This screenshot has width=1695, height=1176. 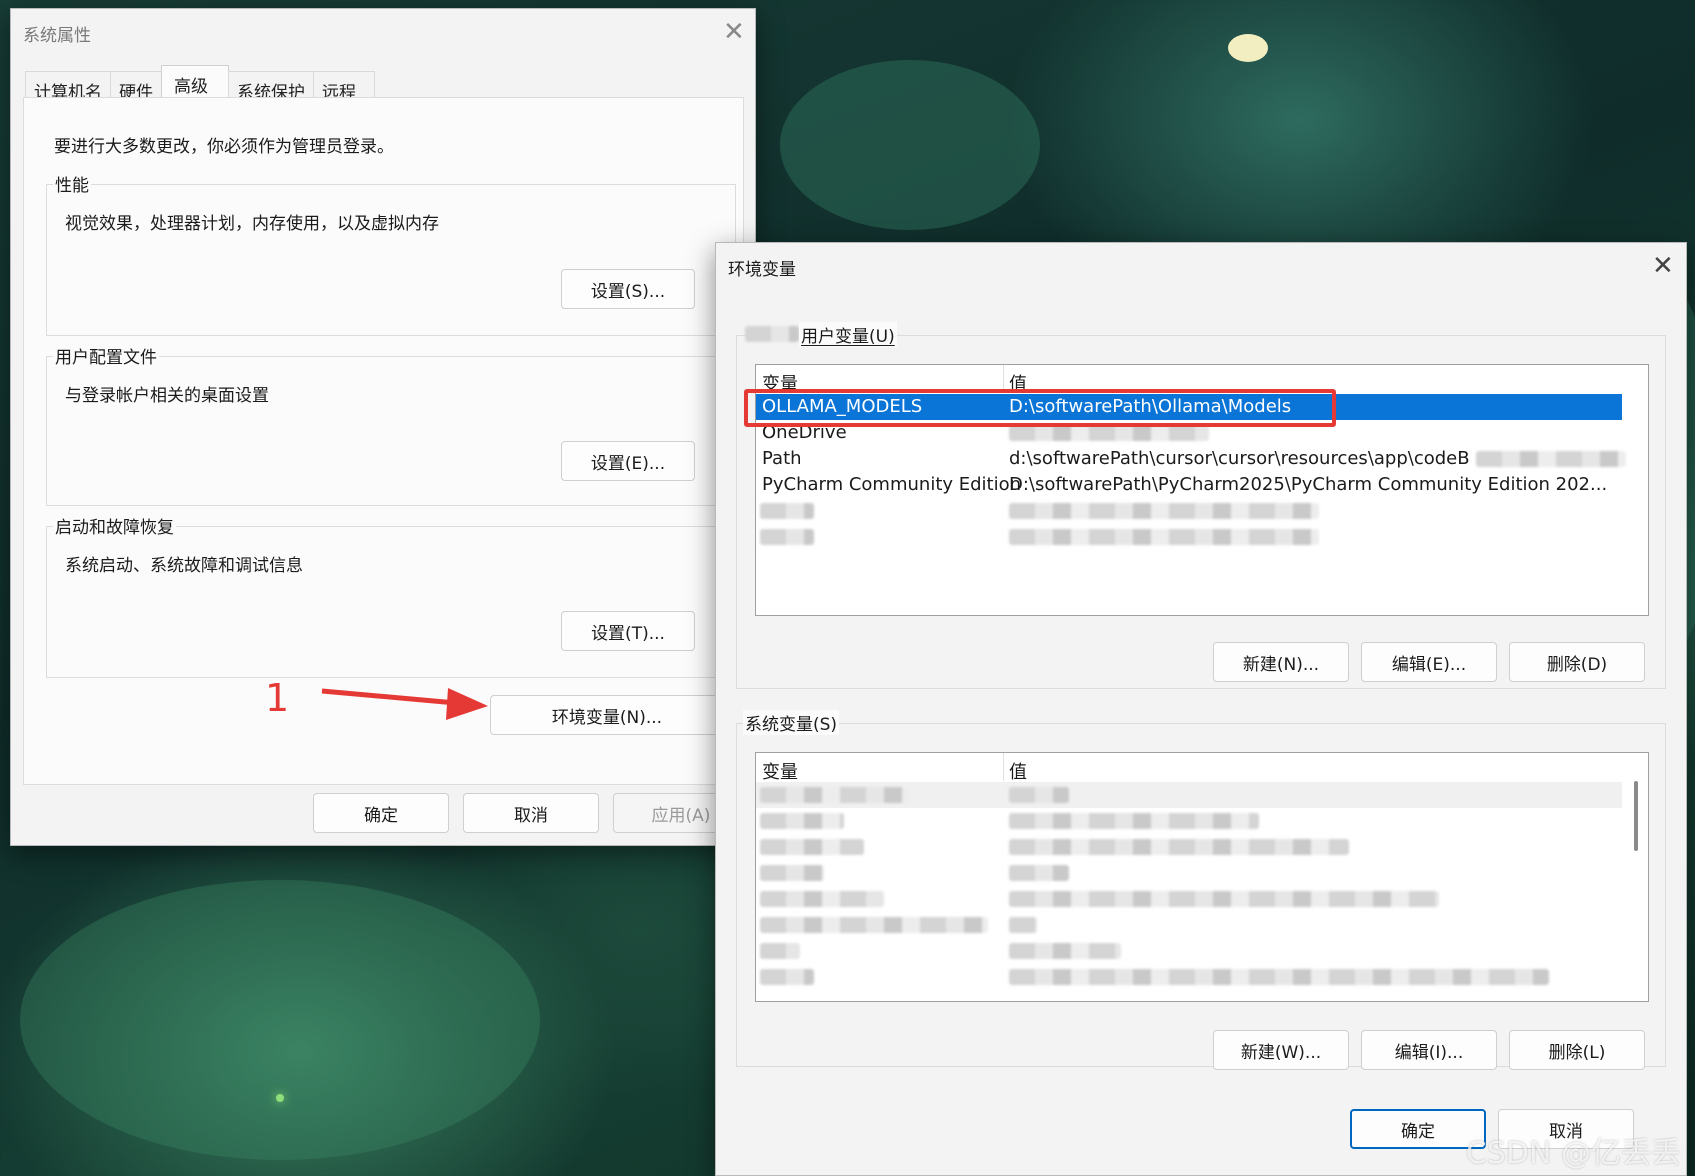 I want to click on watermark: CSDN @亿丢丢, so click(x=1573, y=1153).